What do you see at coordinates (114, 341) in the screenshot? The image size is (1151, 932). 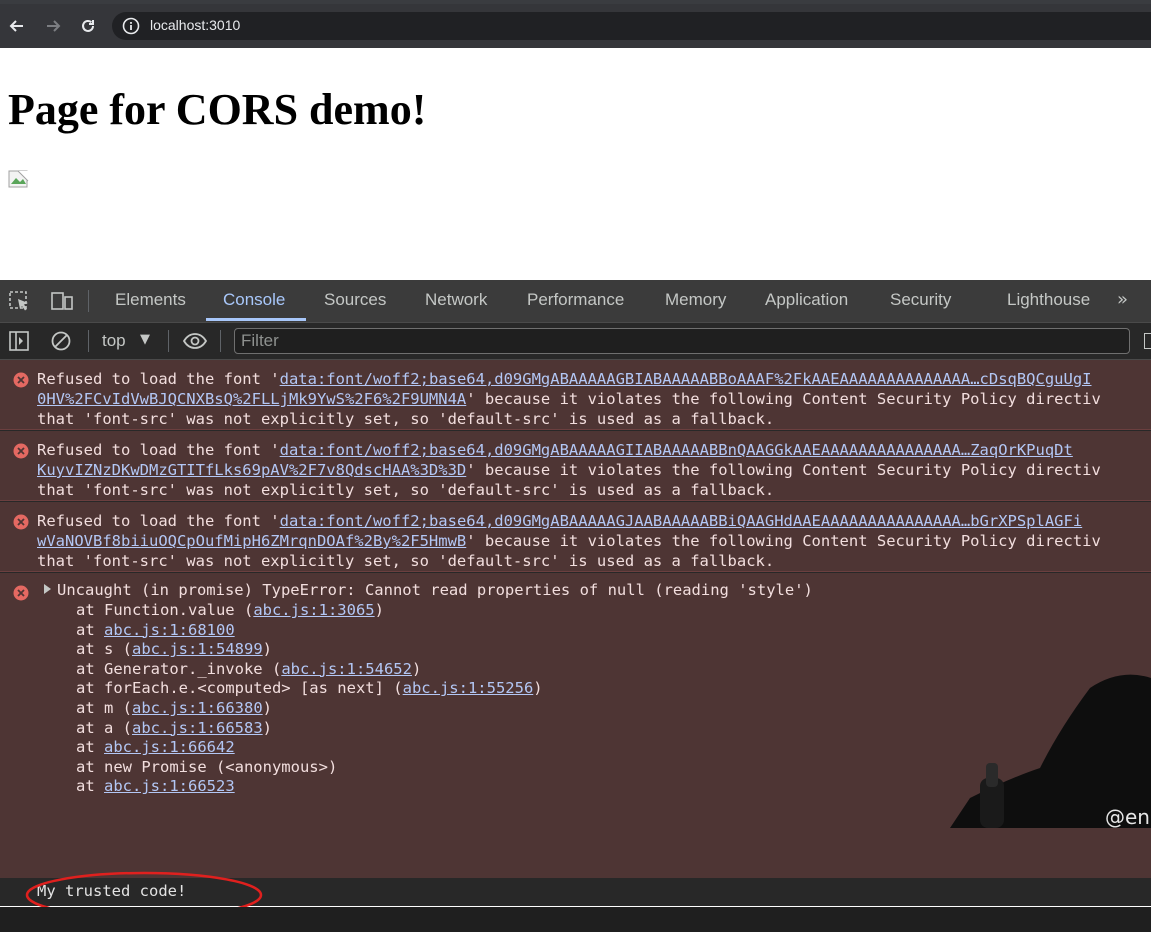 I see `context-selector: top` at bounding box center [114, 341].